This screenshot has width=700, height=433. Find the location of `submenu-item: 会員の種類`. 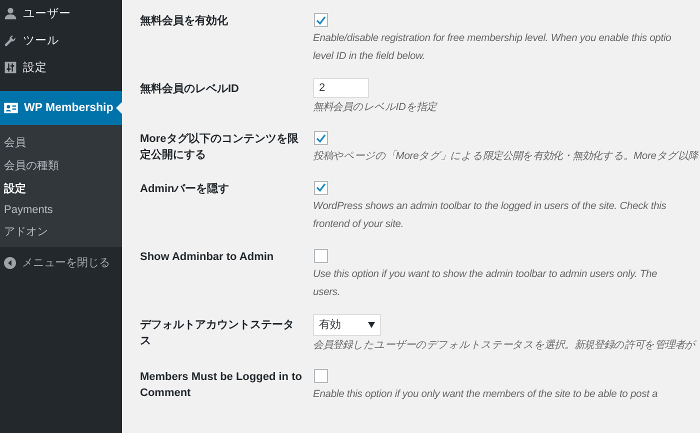

submenu-item: 会員の種類 is located at coordinates (61, 165).